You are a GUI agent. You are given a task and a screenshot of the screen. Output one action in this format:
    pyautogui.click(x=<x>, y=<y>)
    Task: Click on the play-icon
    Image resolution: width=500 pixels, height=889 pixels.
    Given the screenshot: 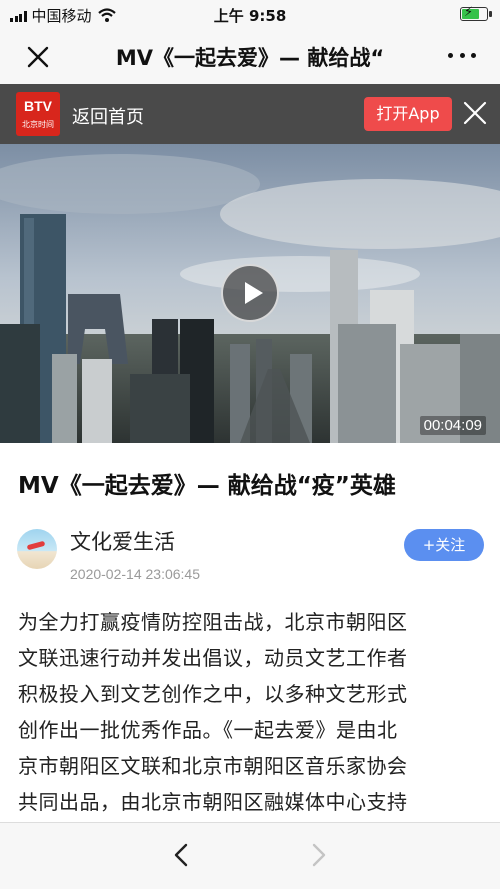 What is the action you would take?
    pyautogui.click(x=250, y=293)
    